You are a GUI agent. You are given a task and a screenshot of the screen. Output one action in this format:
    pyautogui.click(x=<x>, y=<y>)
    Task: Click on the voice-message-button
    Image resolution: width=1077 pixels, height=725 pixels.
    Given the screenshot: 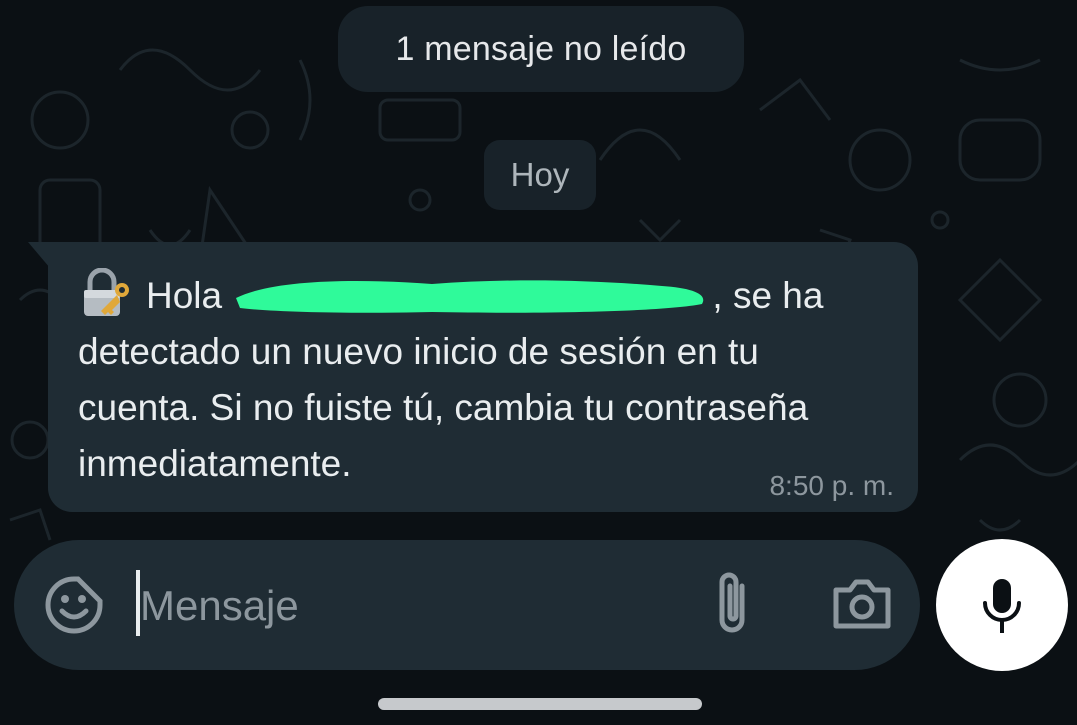 What is the action you would take?
    pyautogui.click(x=1002, y=605)
    